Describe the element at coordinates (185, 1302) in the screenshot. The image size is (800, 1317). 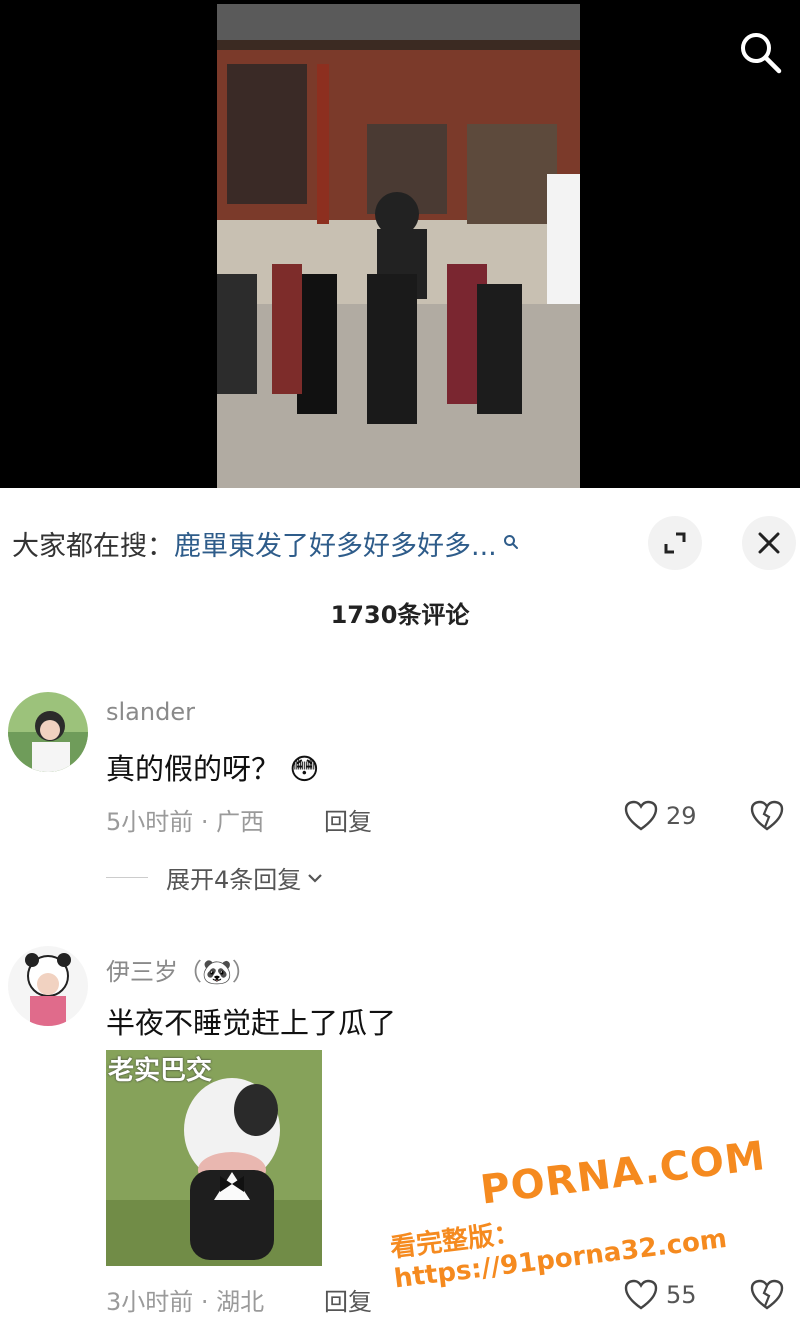
I see `comment-meta: 3小时前 · 湖北` at that location.